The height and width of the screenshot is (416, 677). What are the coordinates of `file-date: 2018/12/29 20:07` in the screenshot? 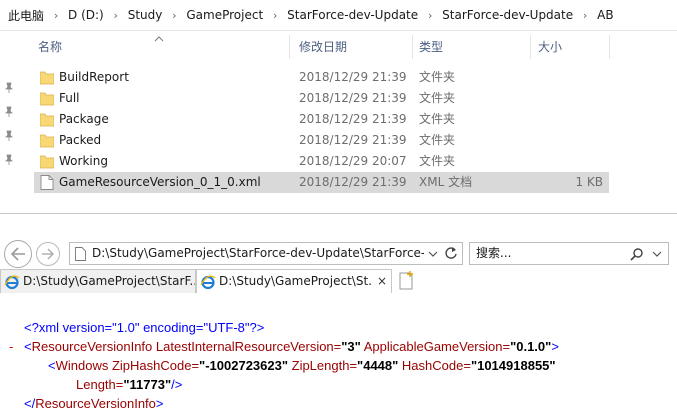 It's located at (353, 161).